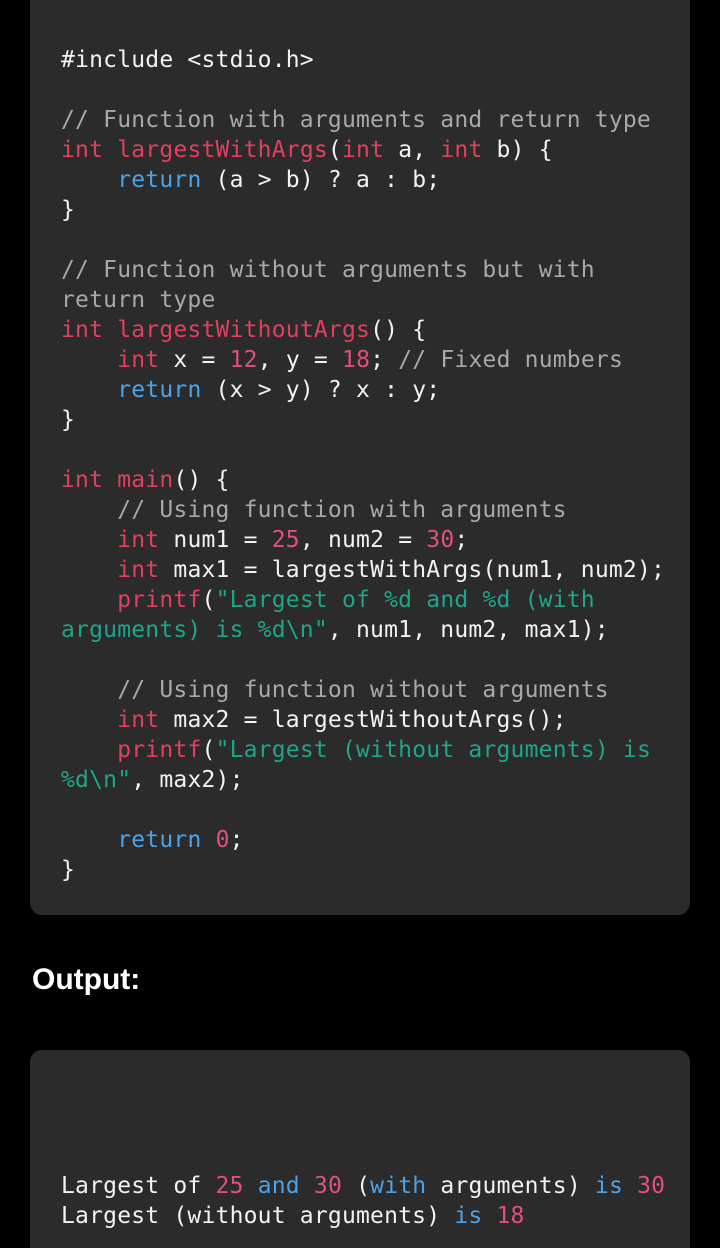  I want to click on code-line-token: // Using function without arguments, so click(363, 690).